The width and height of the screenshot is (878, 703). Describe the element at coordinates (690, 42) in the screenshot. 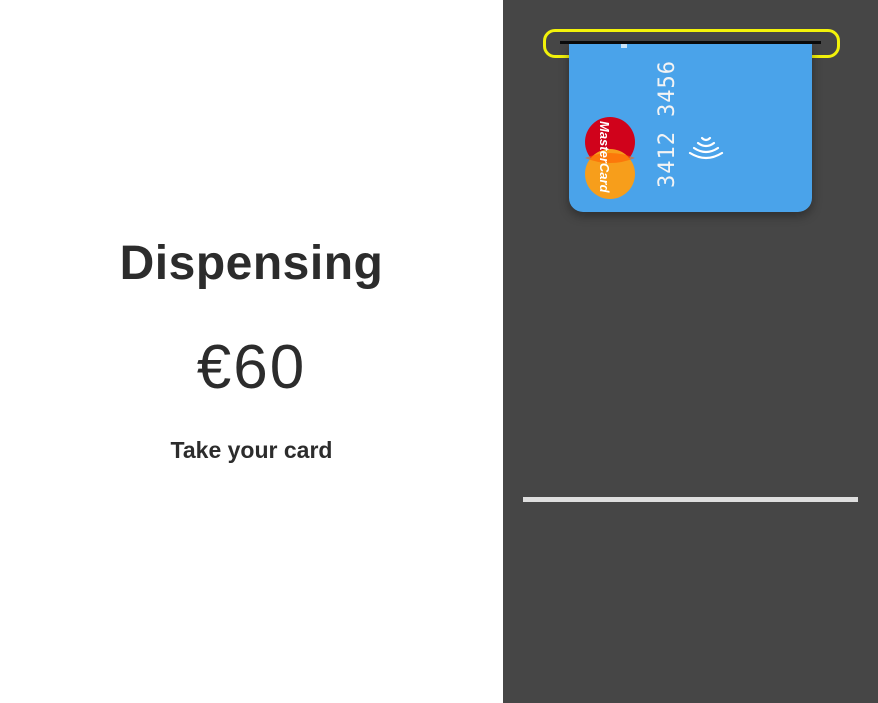

I see `card-slot` at that location.